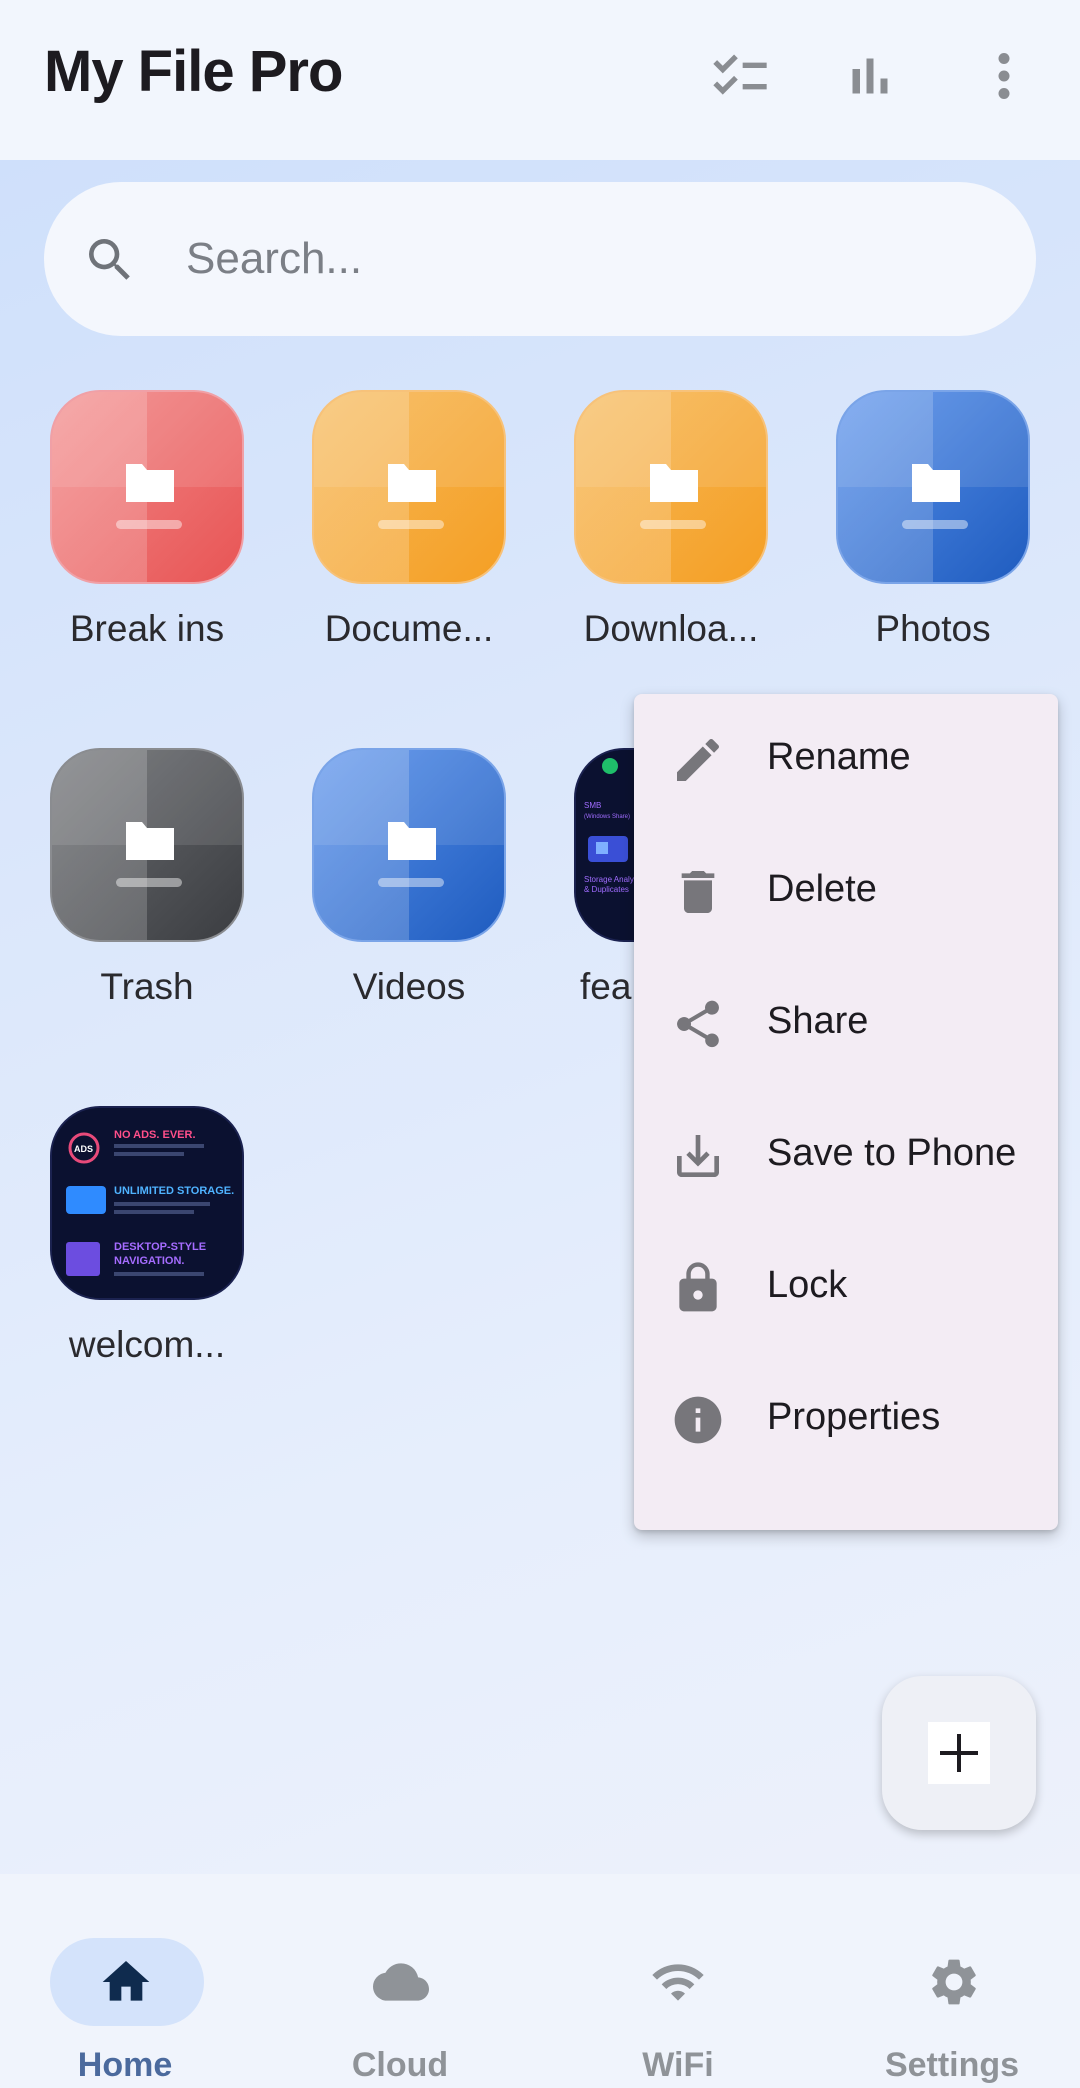  Describe the element at coordinates (952, 2065) in the screenshot. I see `nav-label: Settings` at that location.